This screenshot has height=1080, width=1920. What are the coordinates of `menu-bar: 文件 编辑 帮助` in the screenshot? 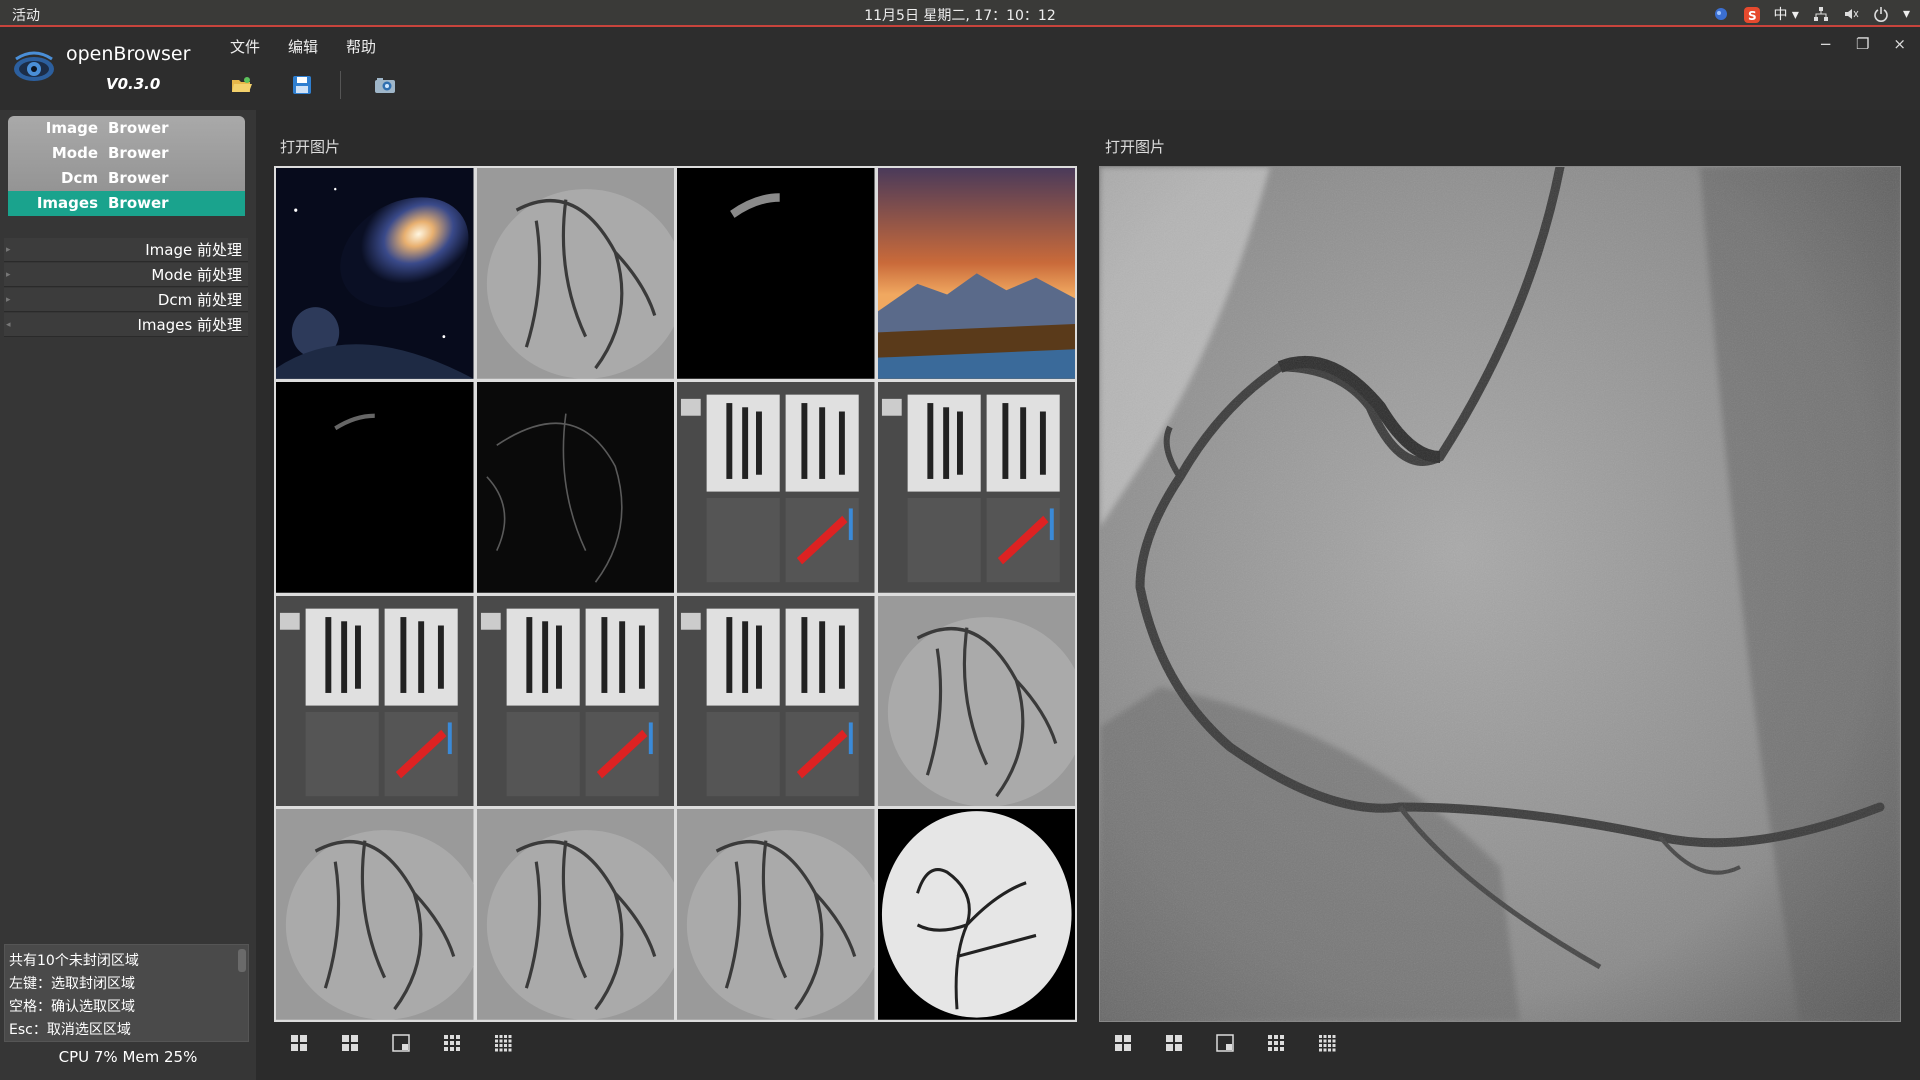 It's located at (303, 46).